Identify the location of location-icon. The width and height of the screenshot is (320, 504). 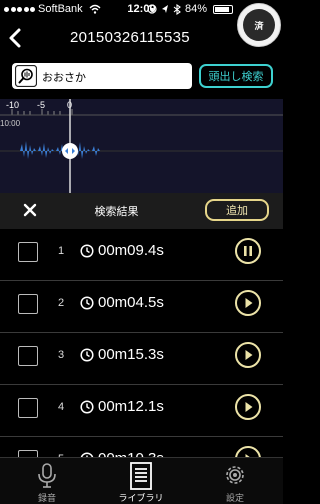
(164, 9).